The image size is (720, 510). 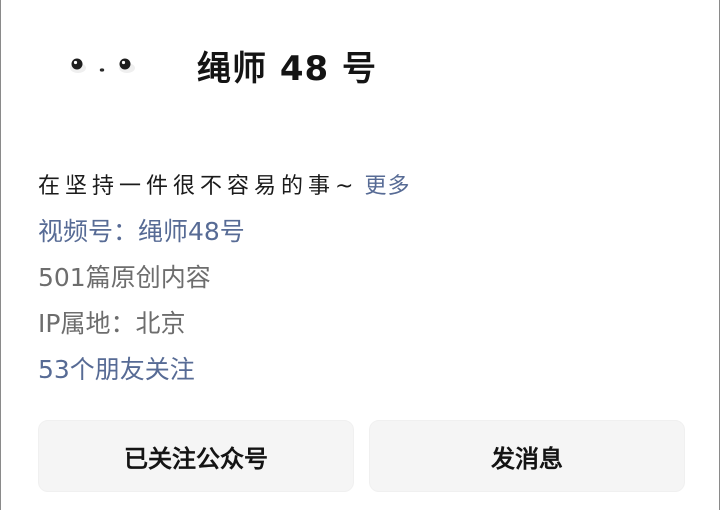 I want to click on bio-row: 在坚持一件很不容易的事~ 更多, so click(x=224, y=184).